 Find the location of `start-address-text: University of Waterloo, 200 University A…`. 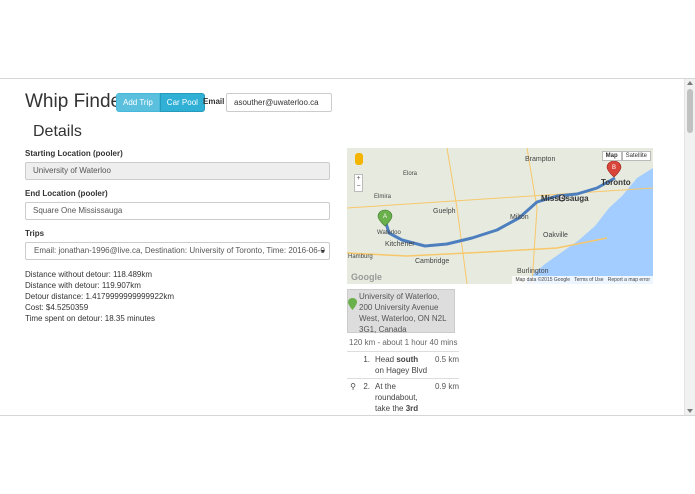

start-address-text: University of Waterloo, 200 University A… is located at coordinates (403, 313).